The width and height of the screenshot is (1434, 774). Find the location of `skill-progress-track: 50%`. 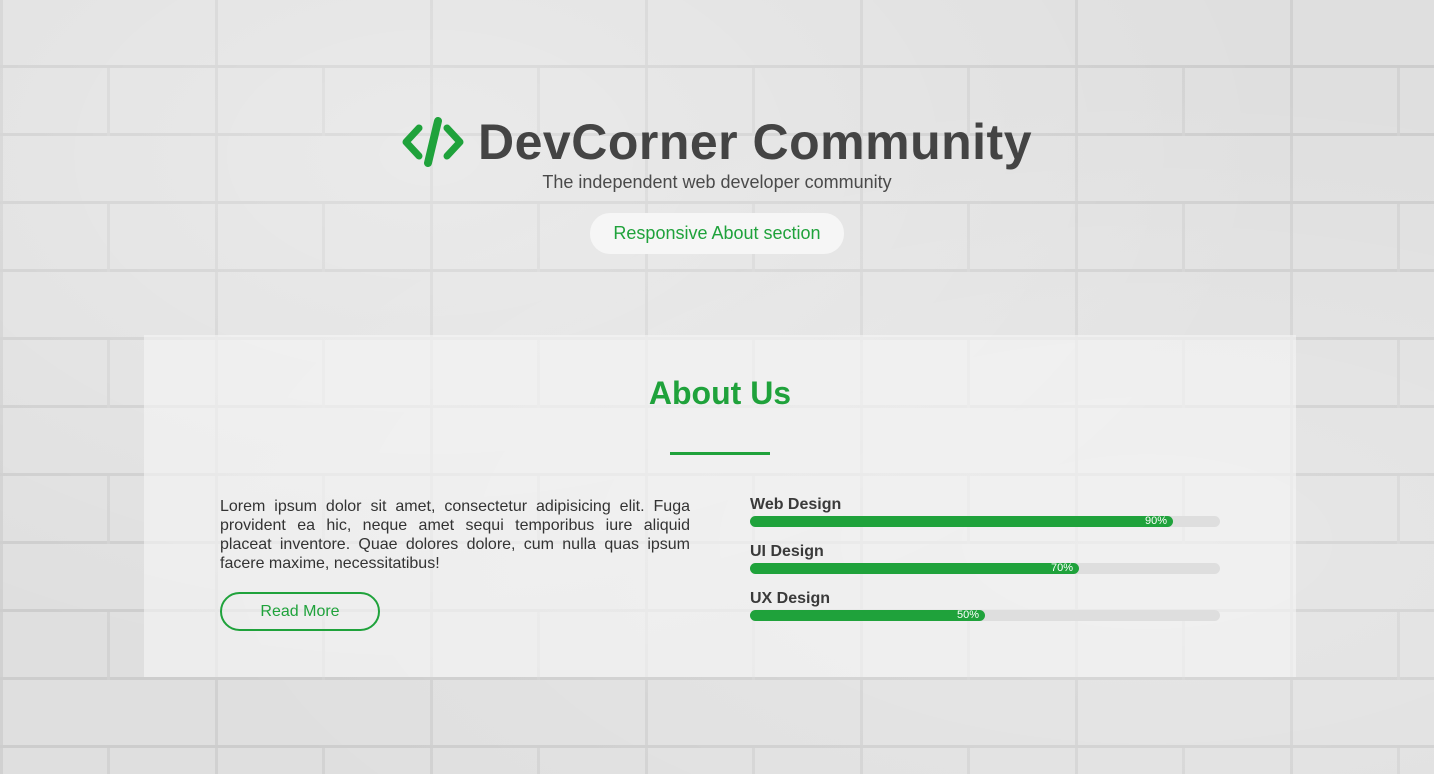

skill-progress-track: 50% is located at coordinates (985, 615).